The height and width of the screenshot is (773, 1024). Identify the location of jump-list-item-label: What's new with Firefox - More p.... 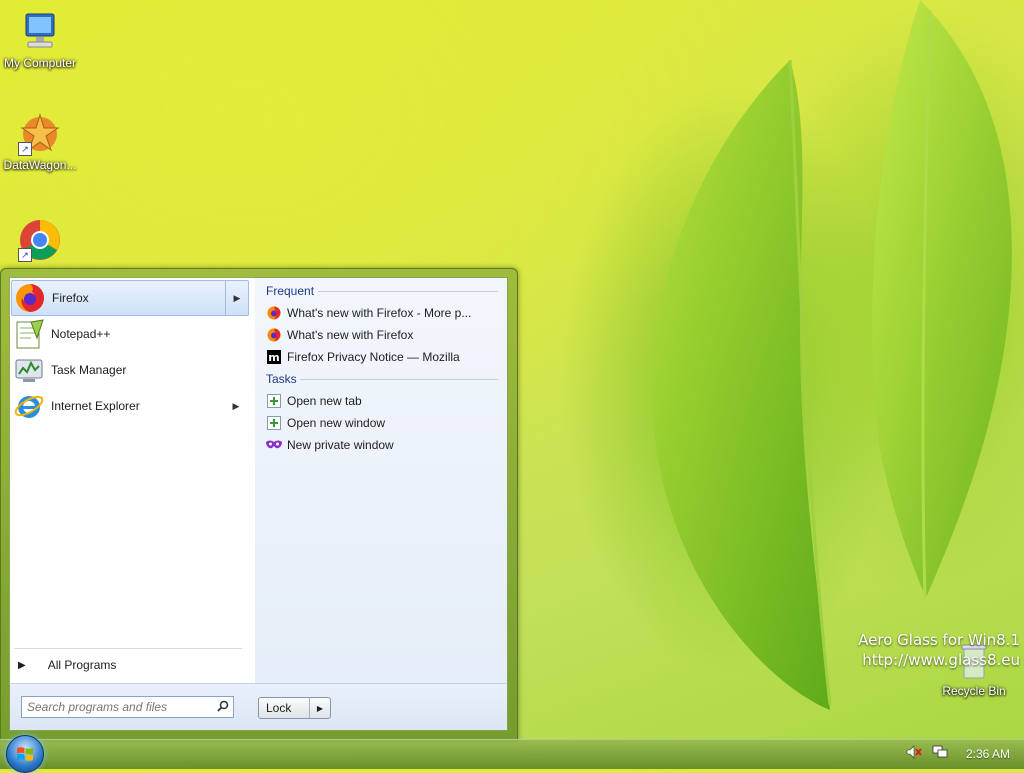
(379, 313).